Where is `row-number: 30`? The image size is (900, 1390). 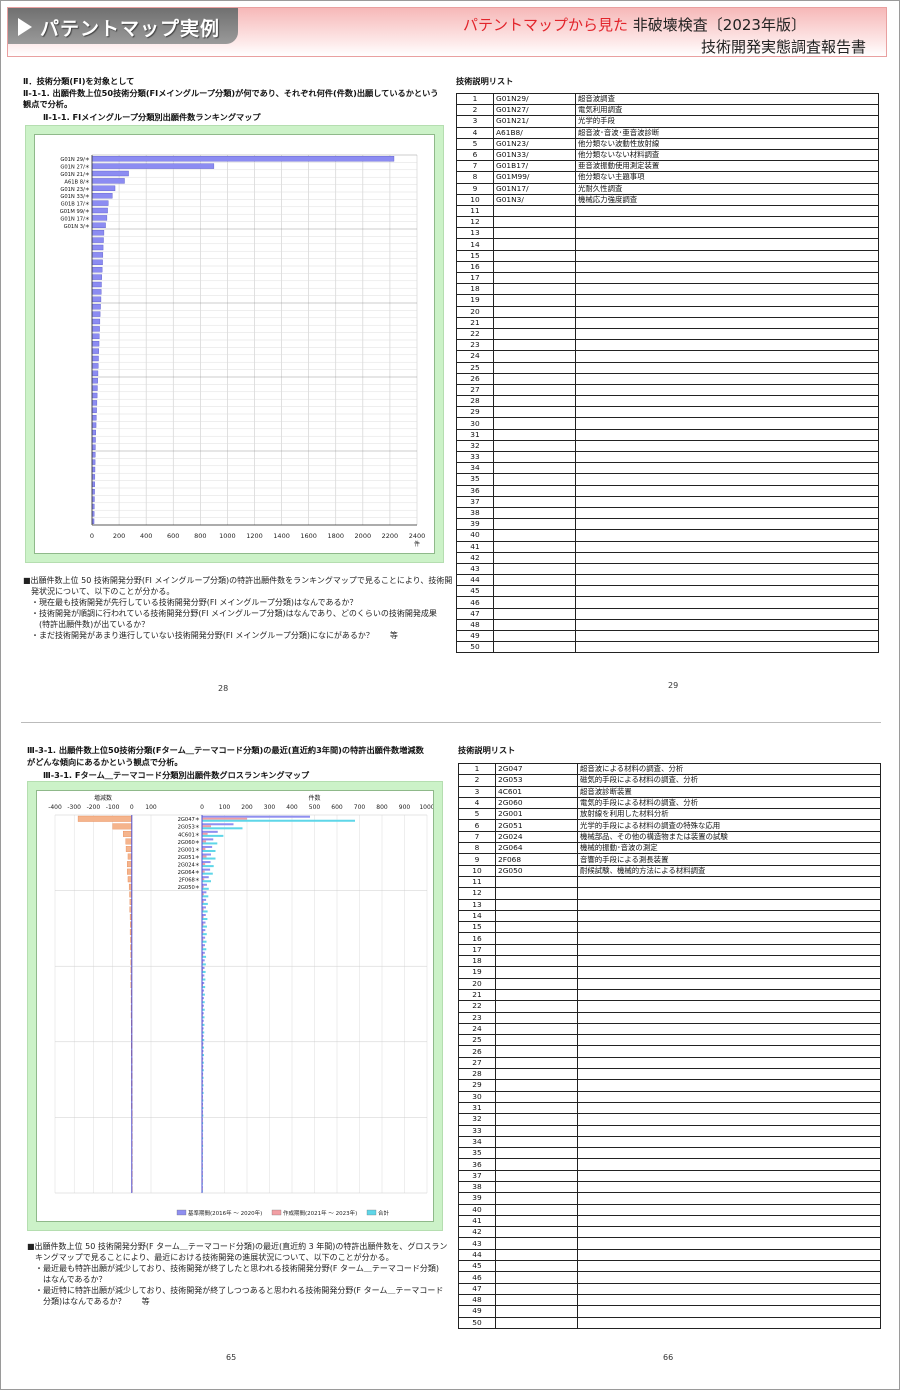
row-number: 30 is located at coordinates (477, 1096).